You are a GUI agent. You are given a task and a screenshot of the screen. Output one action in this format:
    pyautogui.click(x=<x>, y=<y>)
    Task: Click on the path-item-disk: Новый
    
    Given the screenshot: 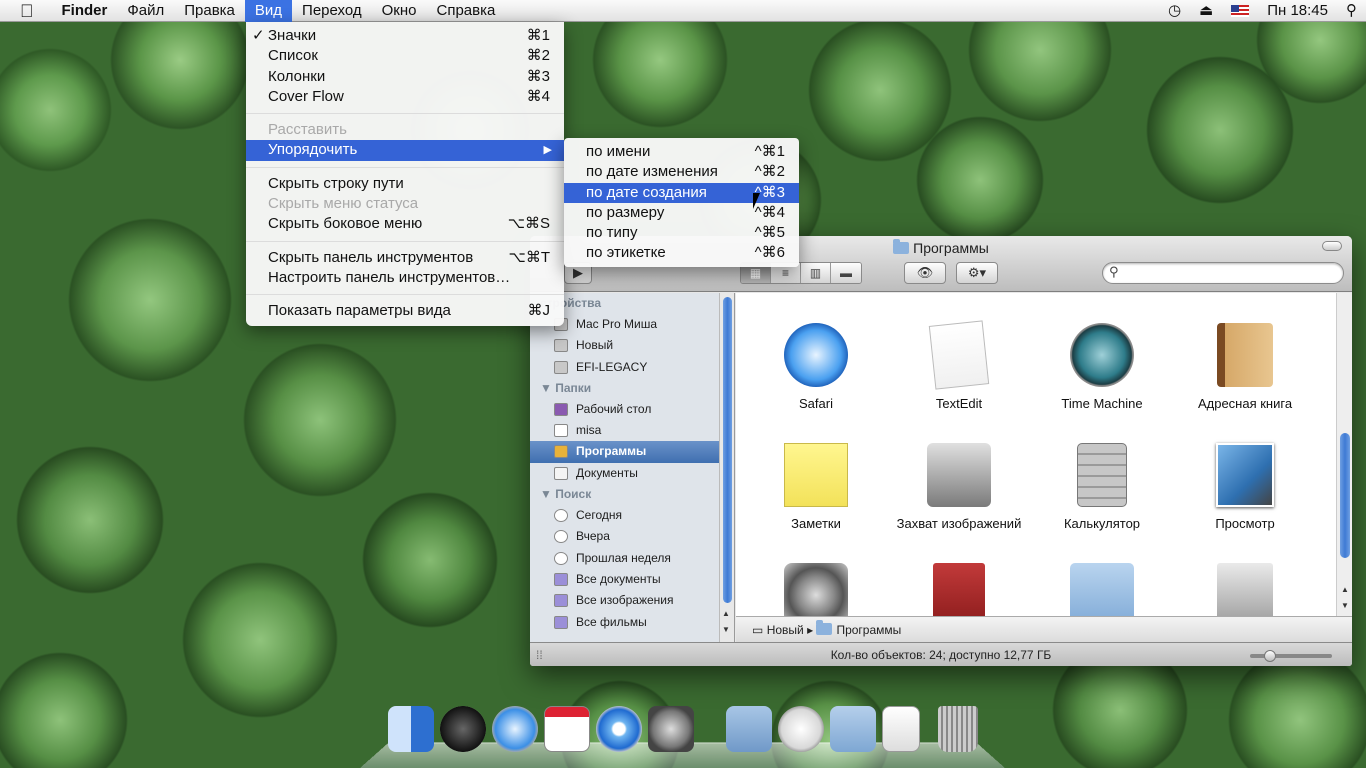 What is the action you would take?
    pyautogui.click(x=785, y=630)
    